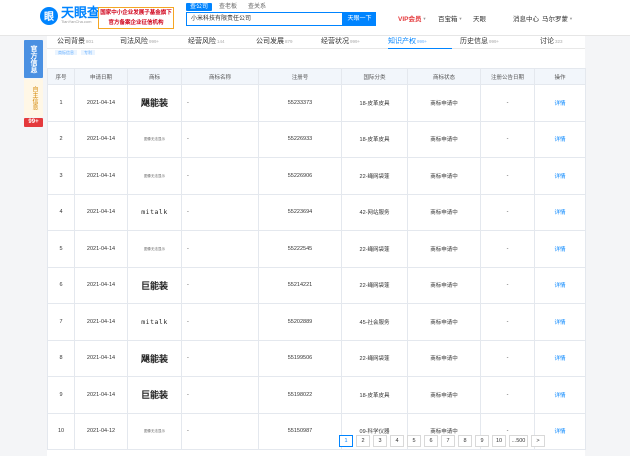 This screenshot has height=456, width=630. I want to click on page-button: 7, so click(448, 441).